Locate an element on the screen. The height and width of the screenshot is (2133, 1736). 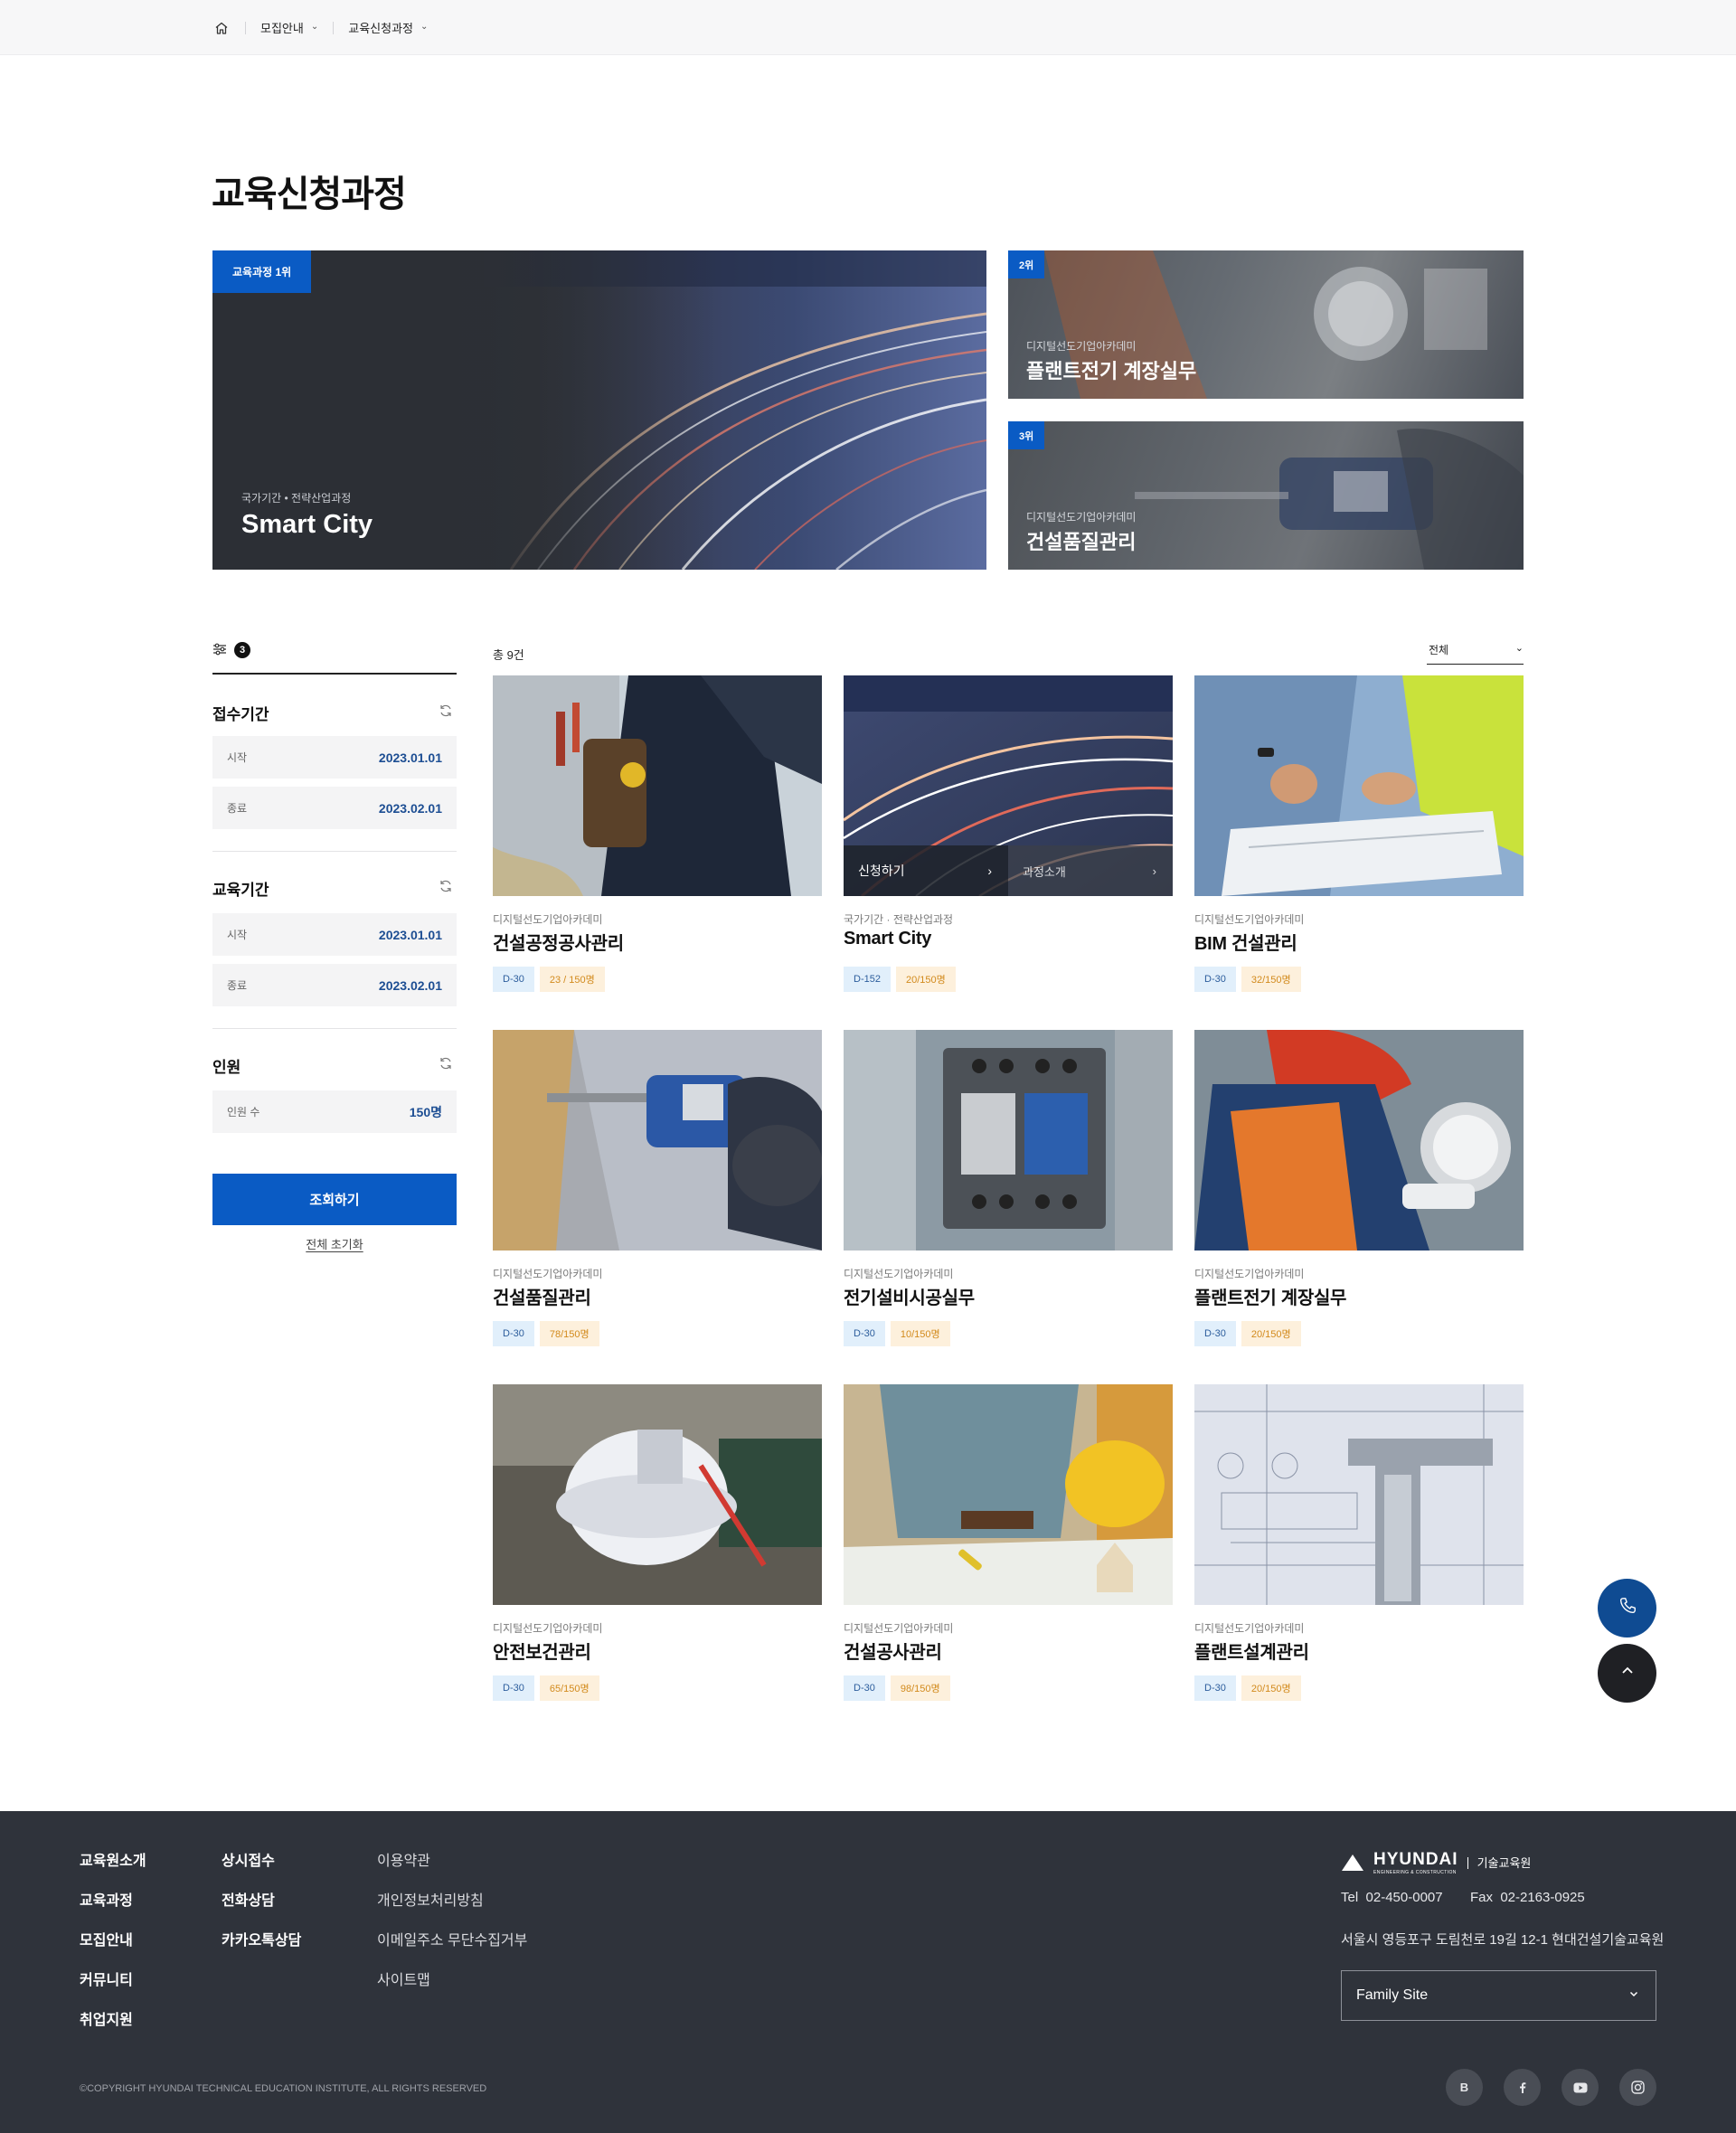
course-title: 플랜트설계관리 is located at coordinates (1252, 1653).